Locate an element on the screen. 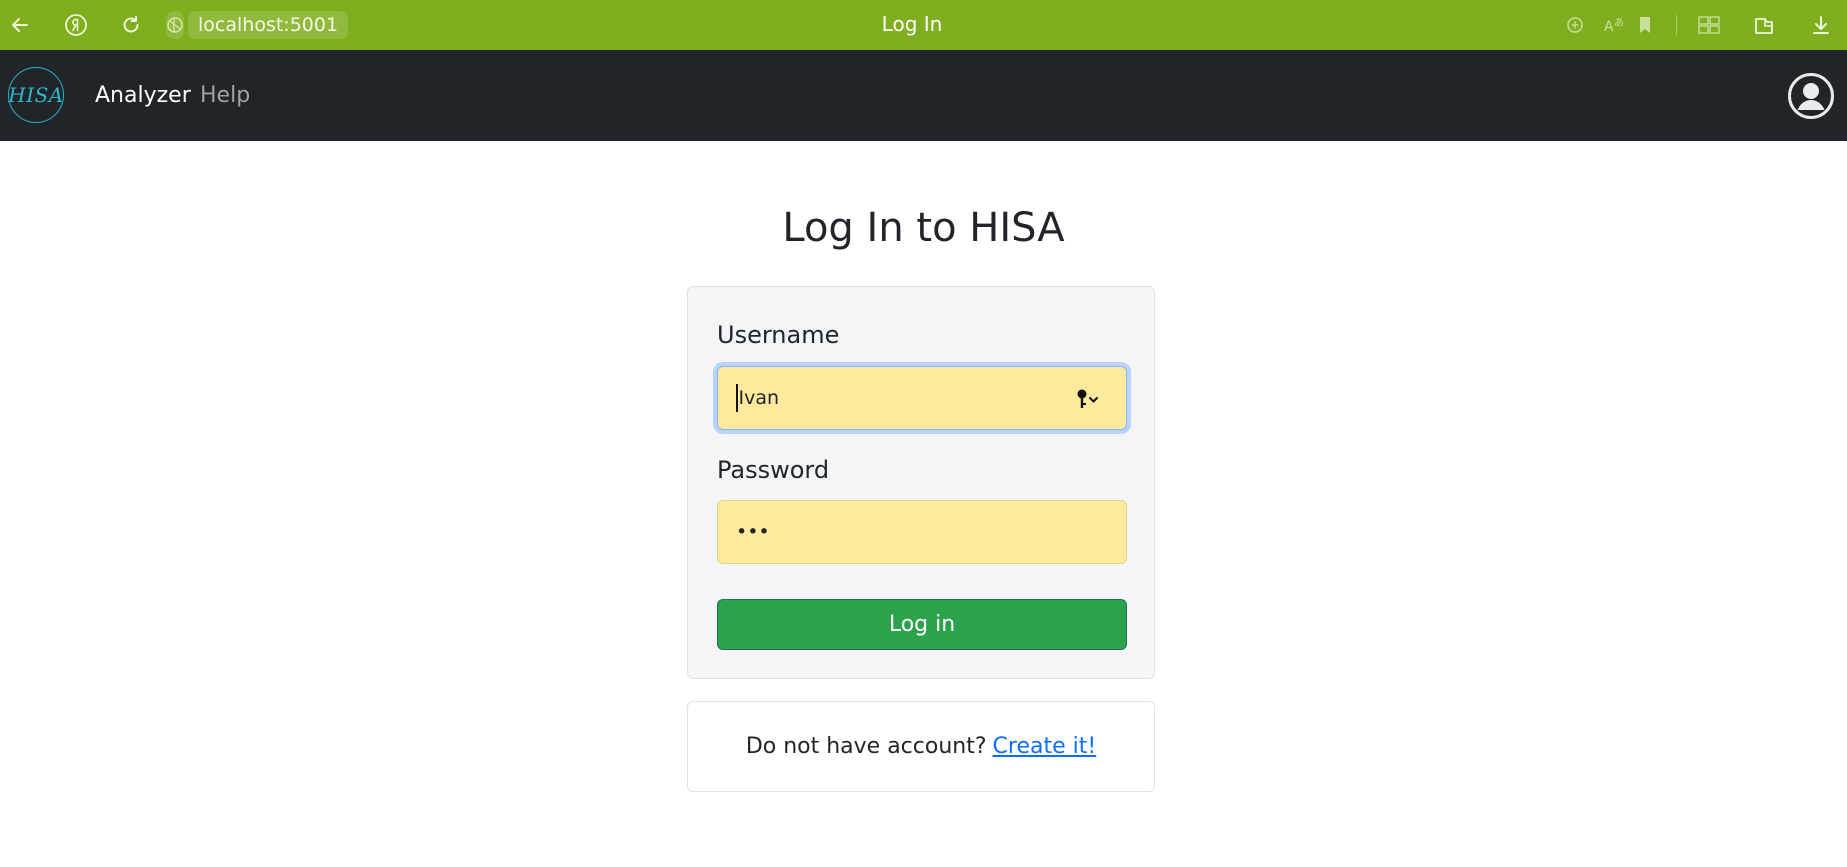 The image size is (1847, 867). password-label: Password is located at coordinates (773, 470).